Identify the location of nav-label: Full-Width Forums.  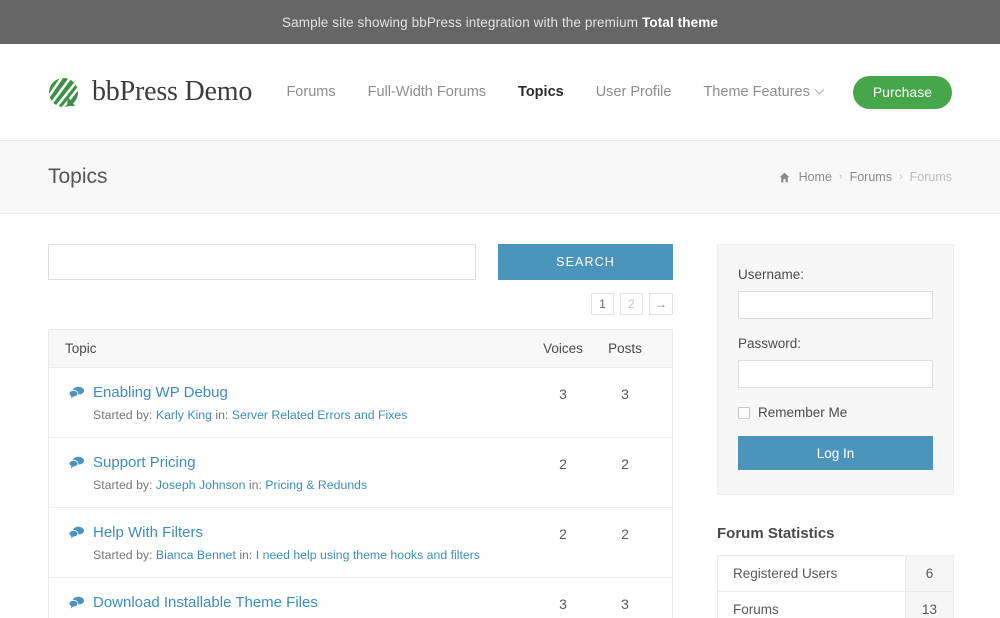
(427, 92).